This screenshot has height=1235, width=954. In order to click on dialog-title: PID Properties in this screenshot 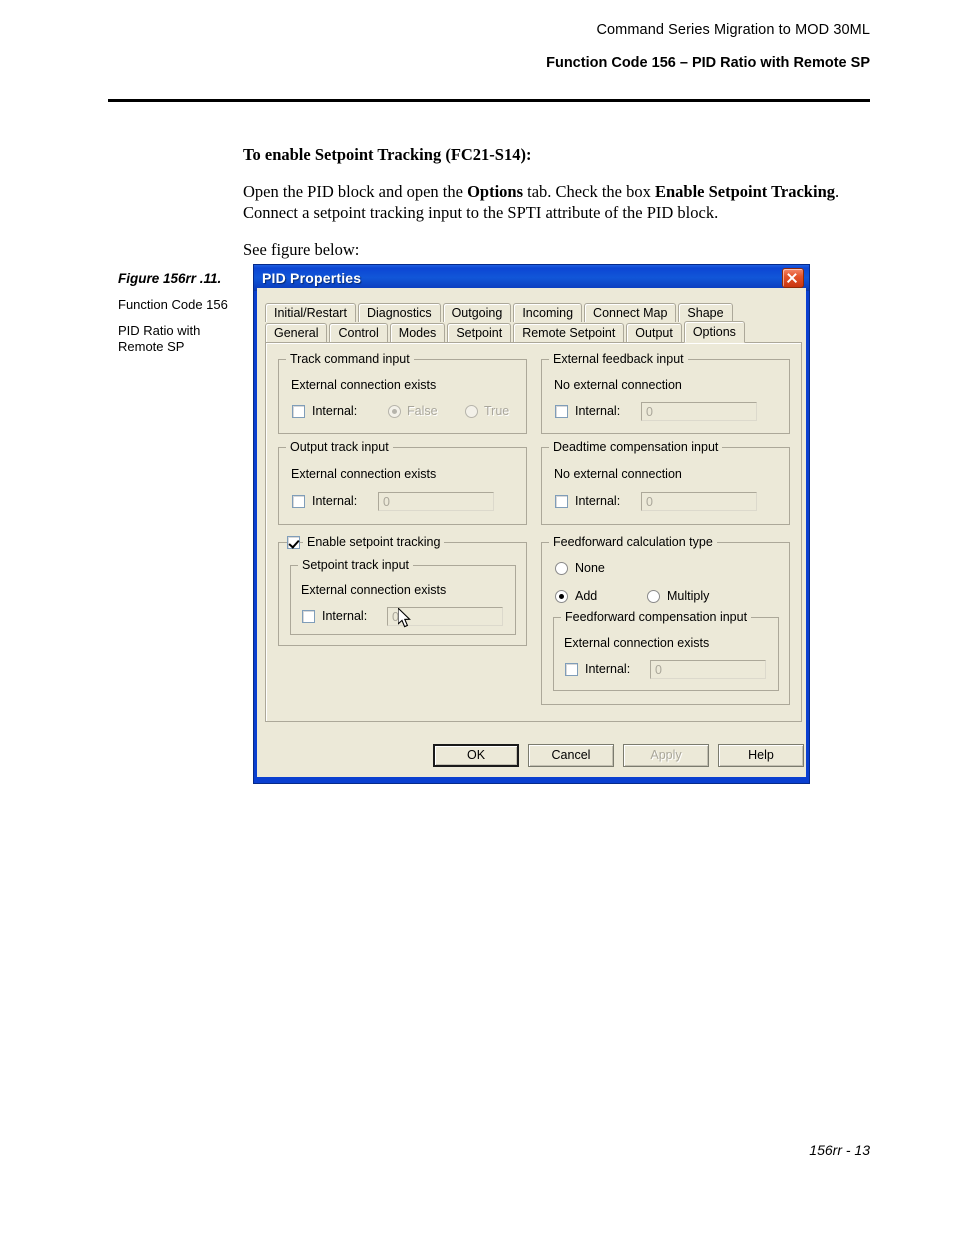, I will do `click(312, 278)`.